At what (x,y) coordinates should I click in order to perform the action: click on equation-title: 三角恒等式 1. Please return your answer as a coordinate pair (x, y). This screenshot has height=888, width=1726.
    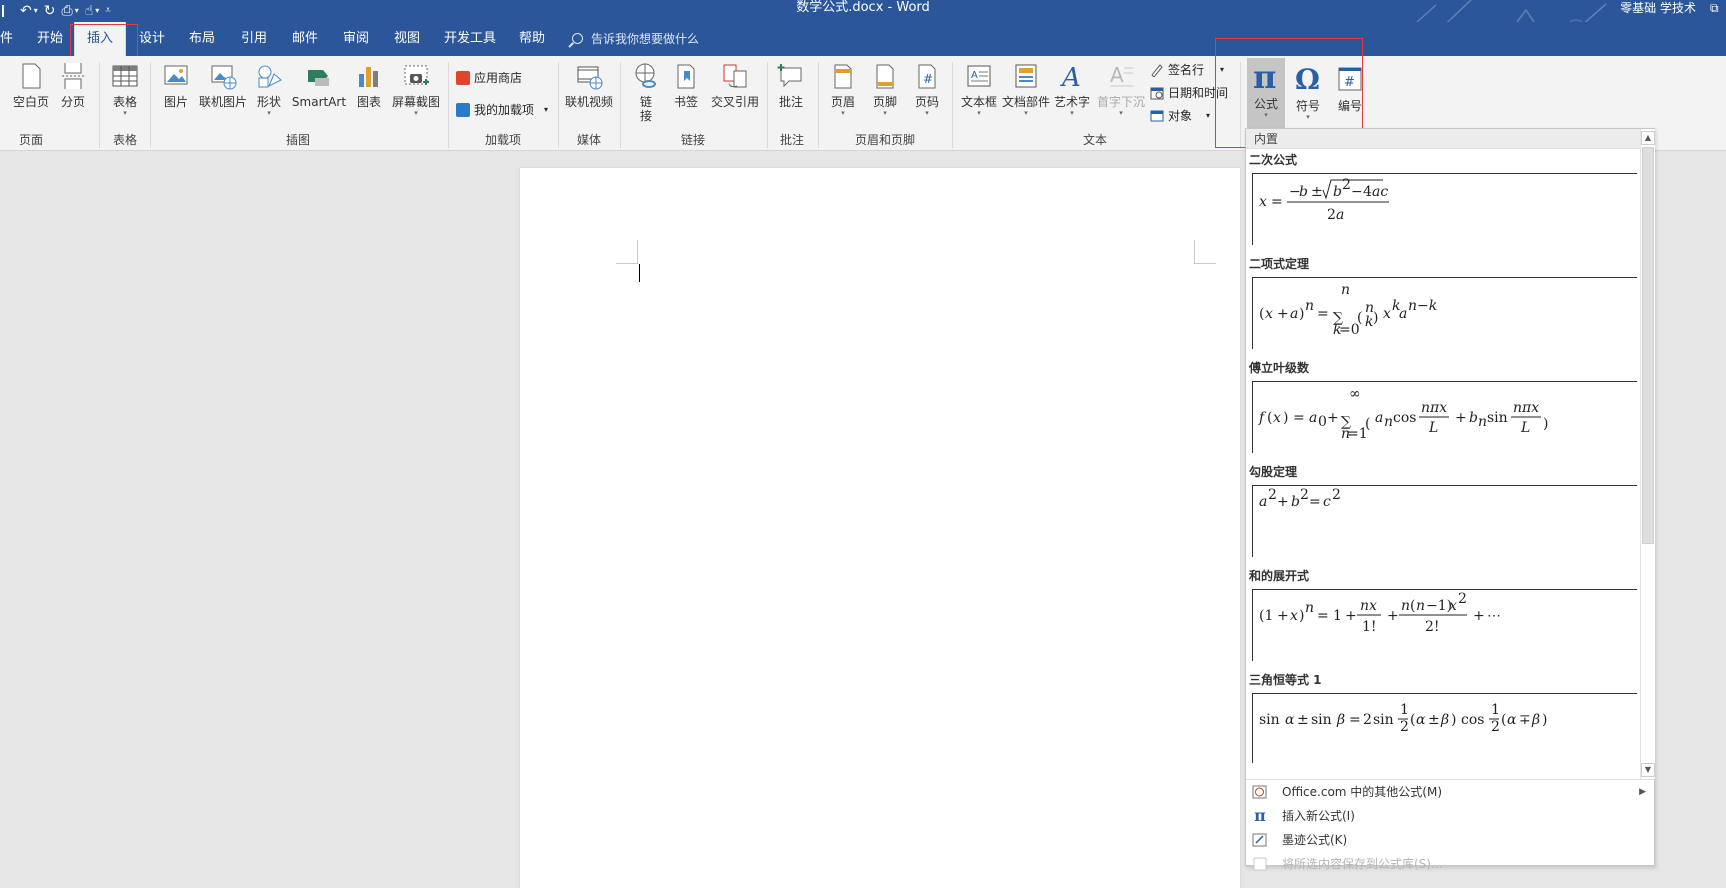
    Looking at the image, I should click on (1285, 680).